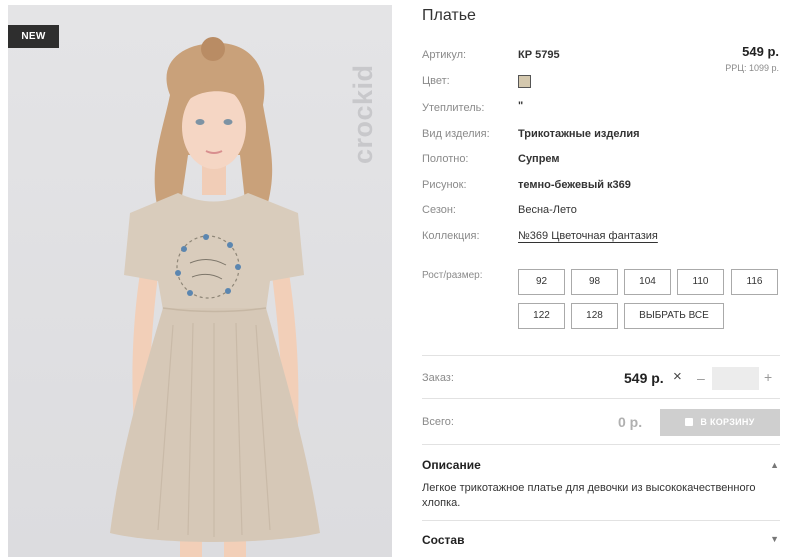  I want to click on decrement-button: –, so click(701, 378).